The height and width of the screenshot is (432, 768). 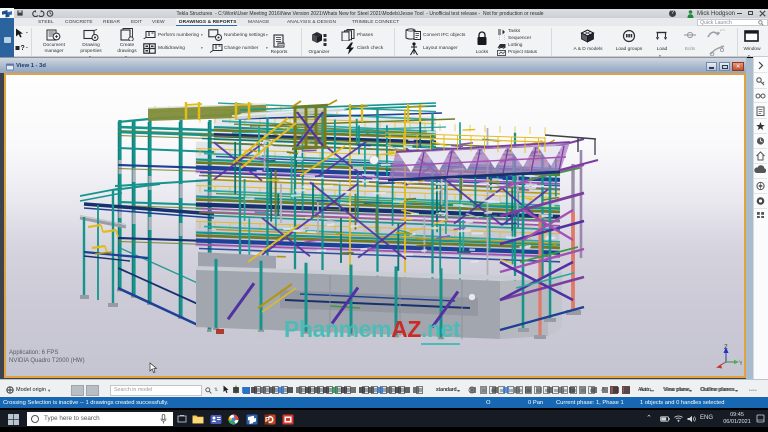 I want to click on svg-text: Z, so click(x=726, y=348).